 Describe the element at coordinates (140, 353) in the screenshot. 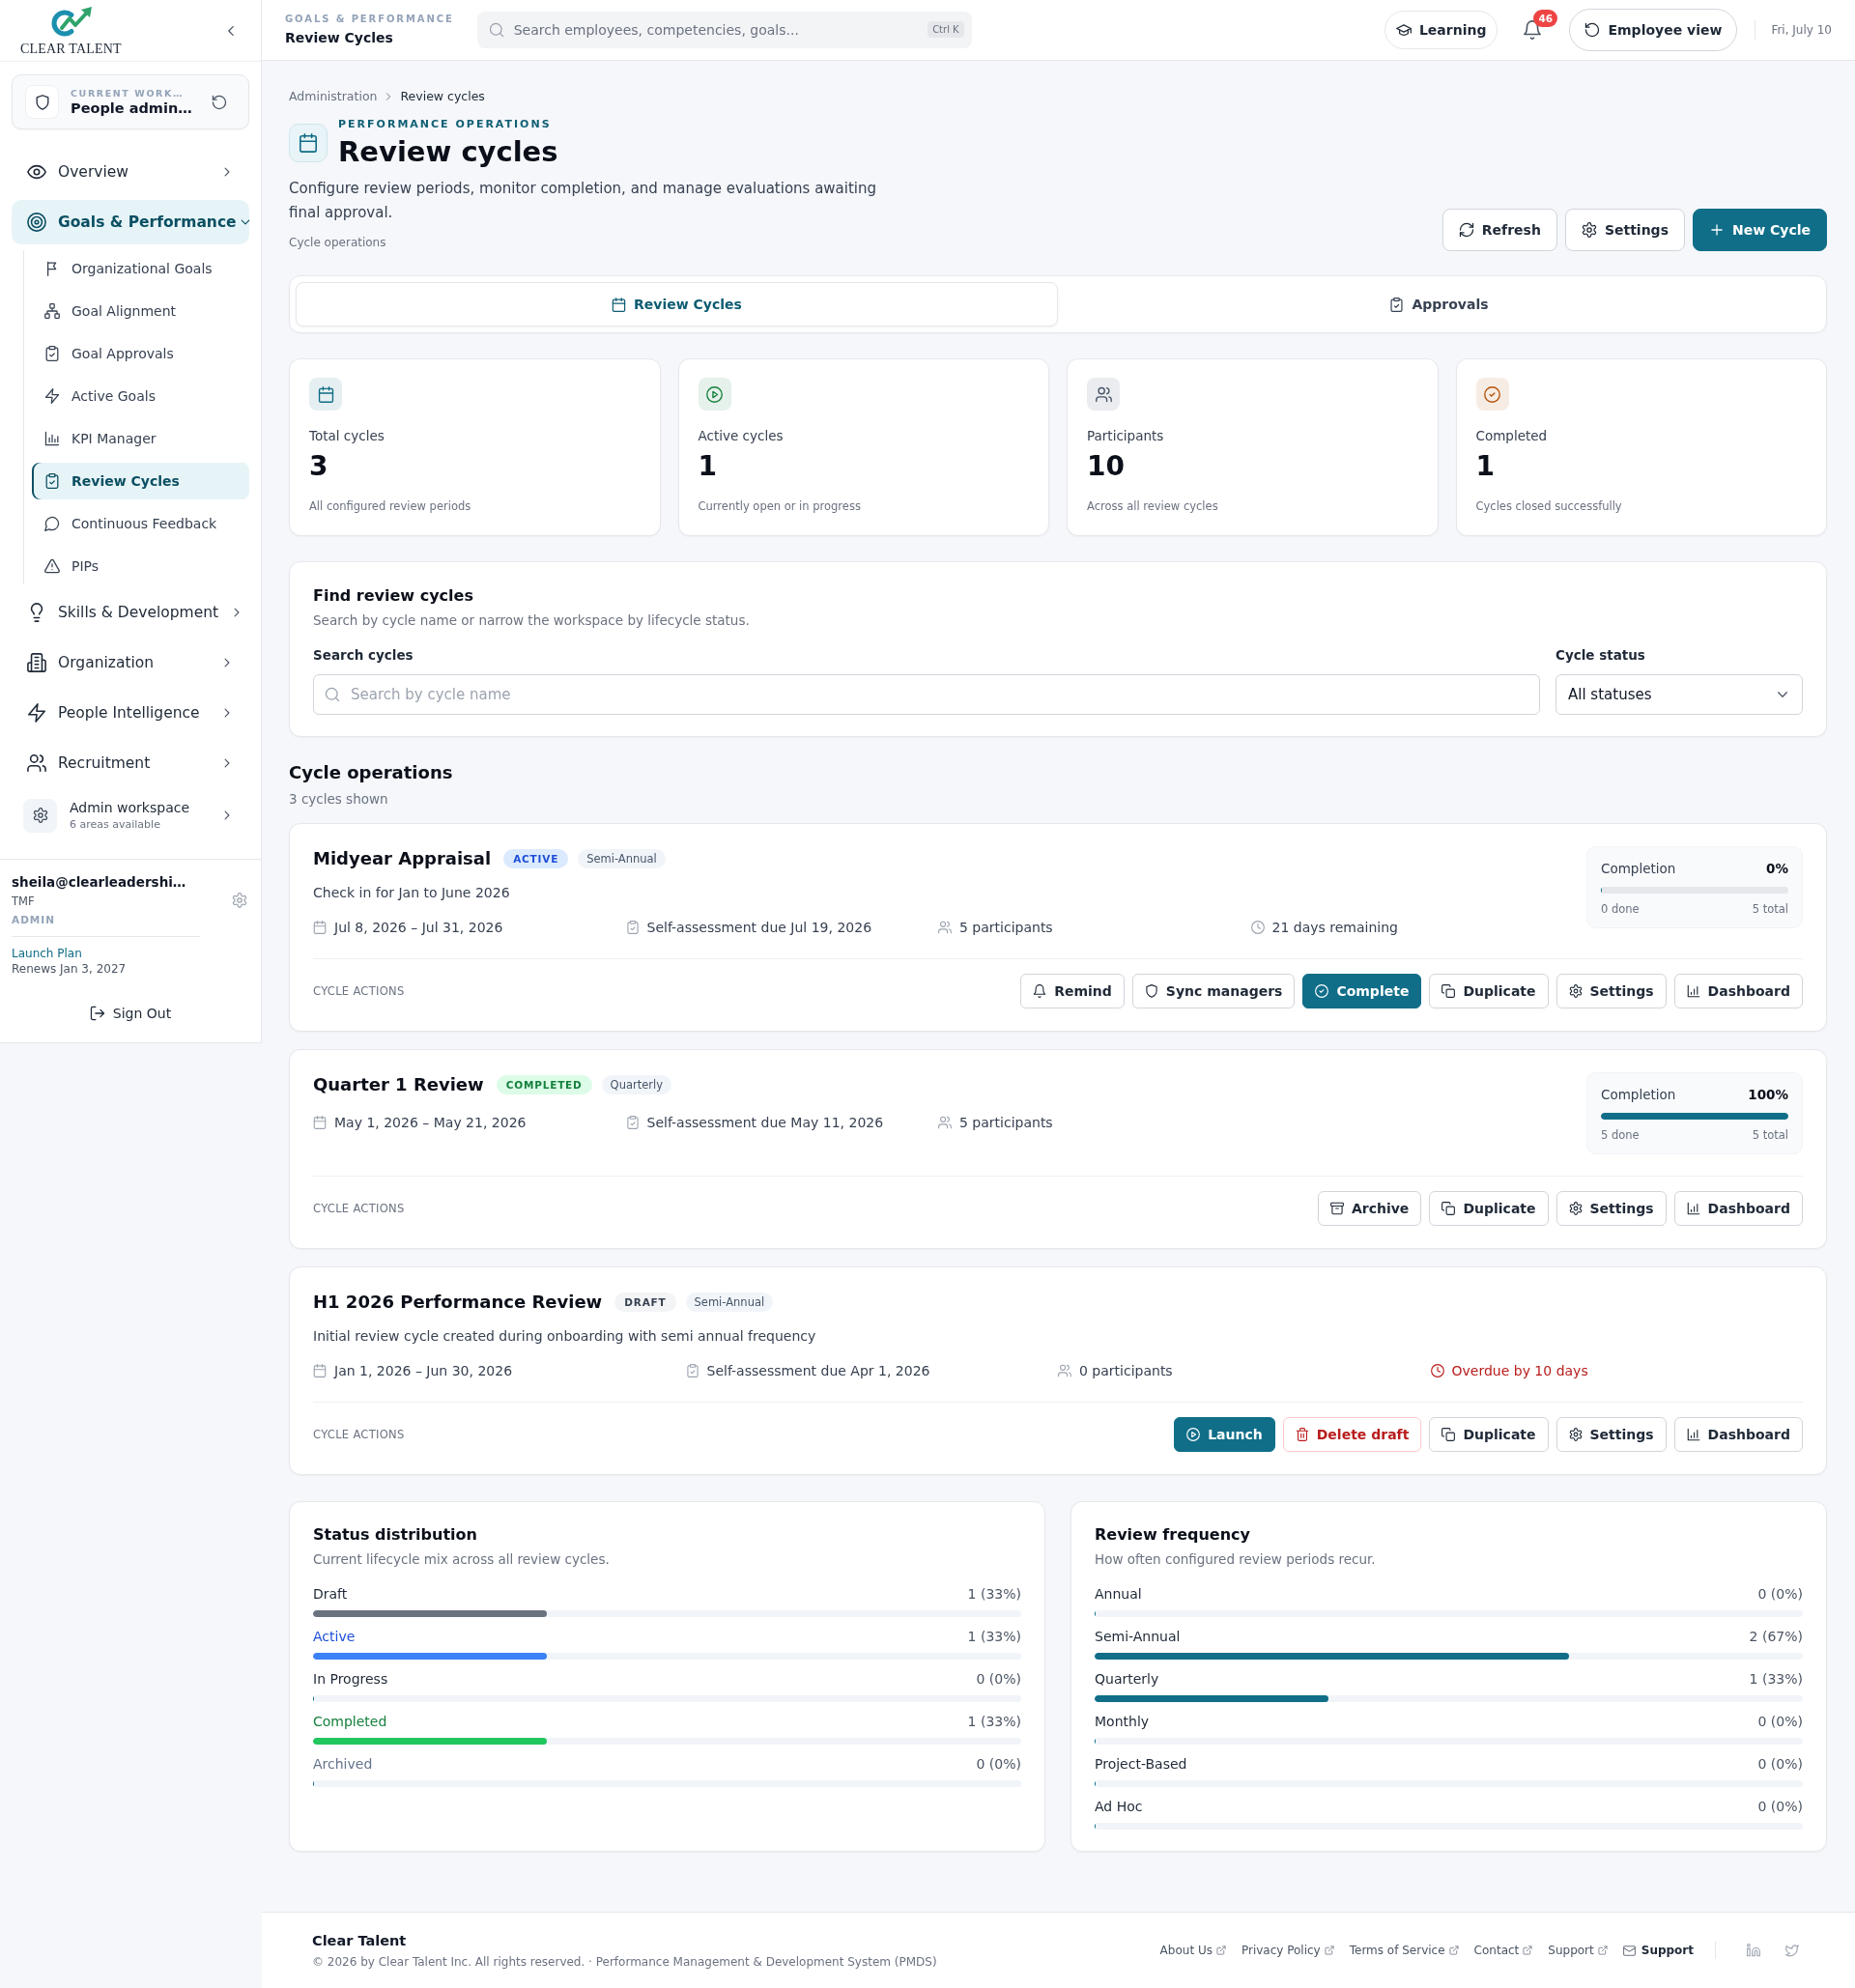

I see `nav-subitem: Goal Approvals` at that location.